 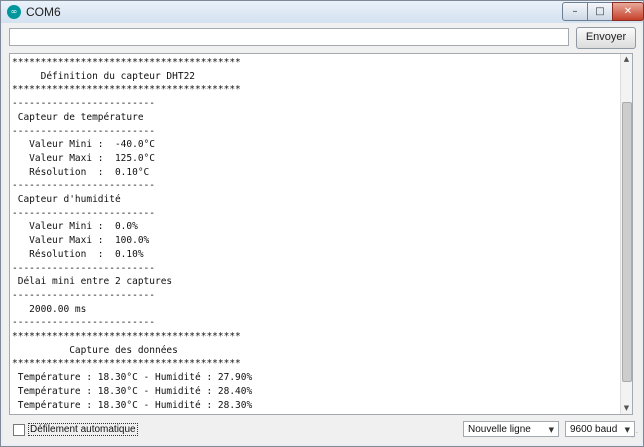 I want to click on output-line: 2000.00 ms, so click(x=49, y=309).